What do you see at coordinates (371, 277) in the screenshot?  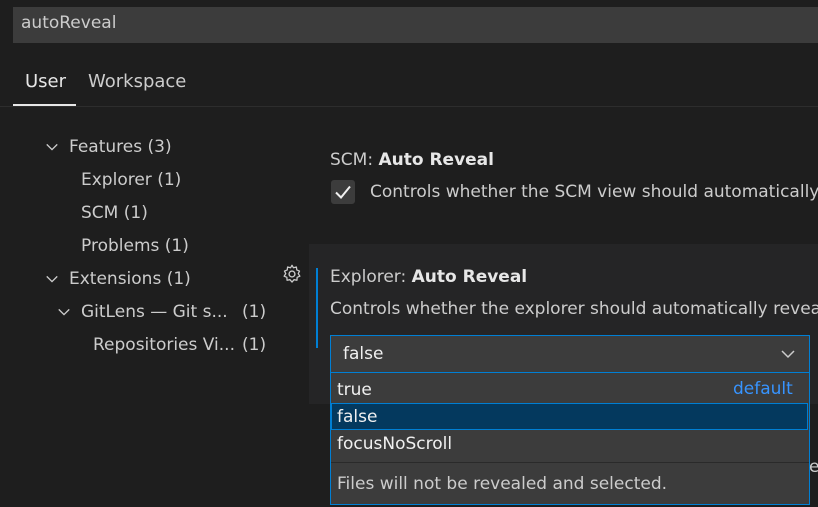 I see `setting-category: Explorer:` at bounding box center [371, 277].